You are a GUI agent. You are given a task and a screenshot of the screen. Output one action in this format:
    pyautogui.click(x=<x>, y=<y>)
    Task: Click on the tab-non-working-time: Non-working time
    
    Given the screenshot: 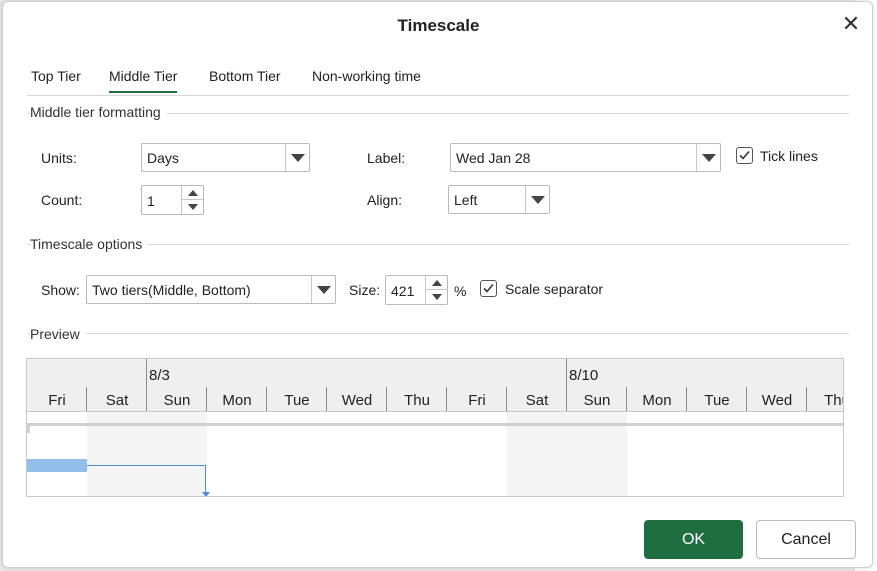 What is the action you would take?
    pyautogui.click(x=366, y=76)
    